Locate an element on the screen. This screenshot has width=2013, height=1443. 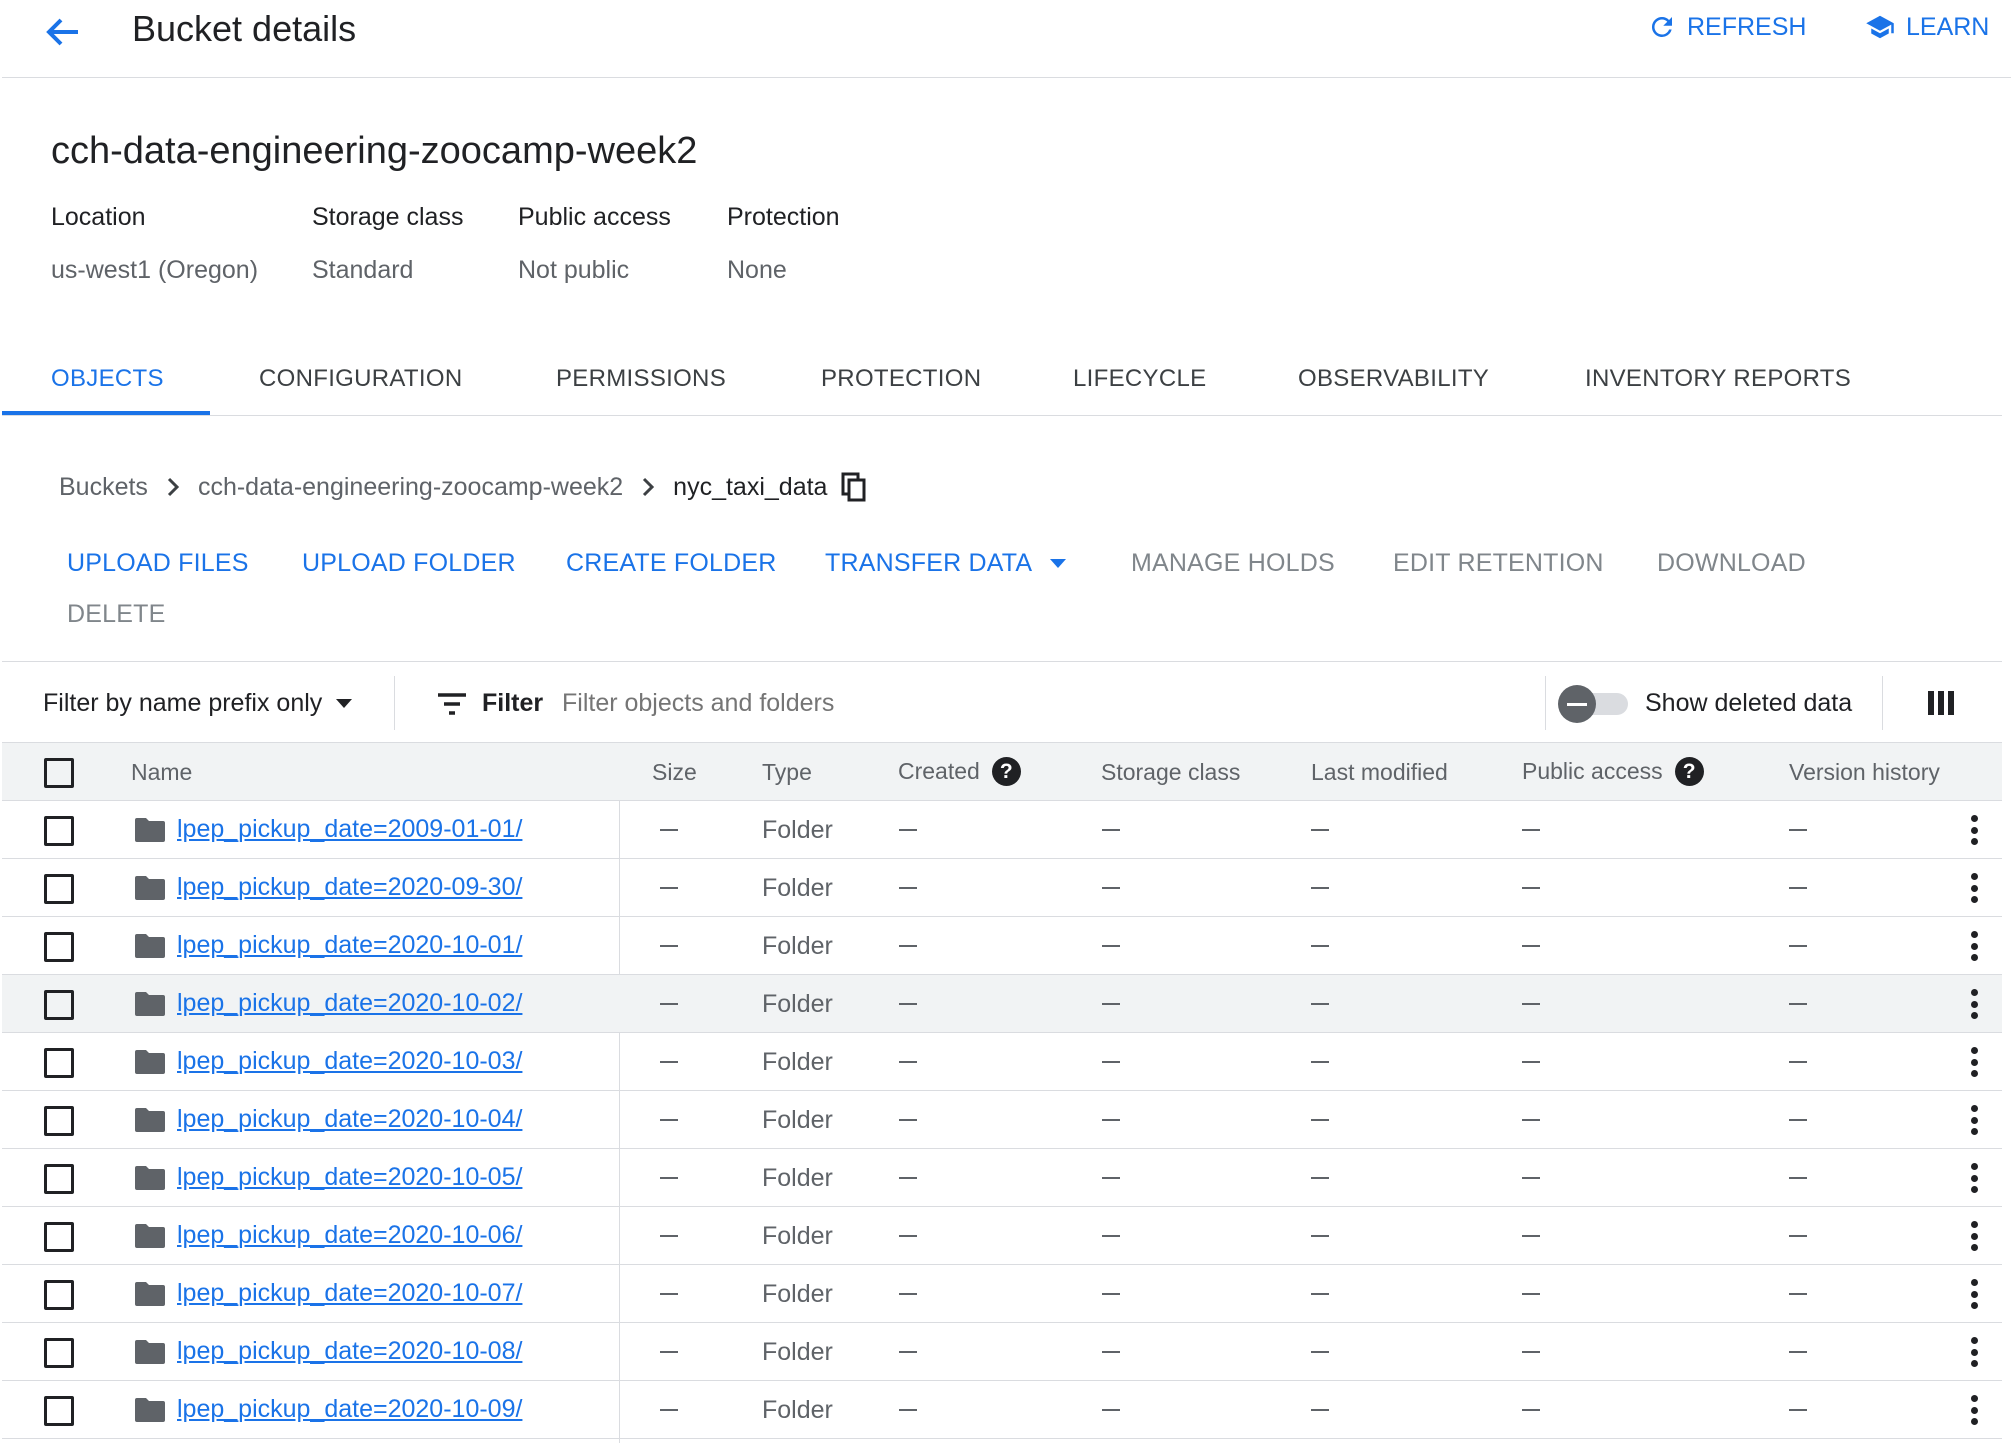
filter-mode-select: Filter by name prefix only is located at coordinates (198, 703).